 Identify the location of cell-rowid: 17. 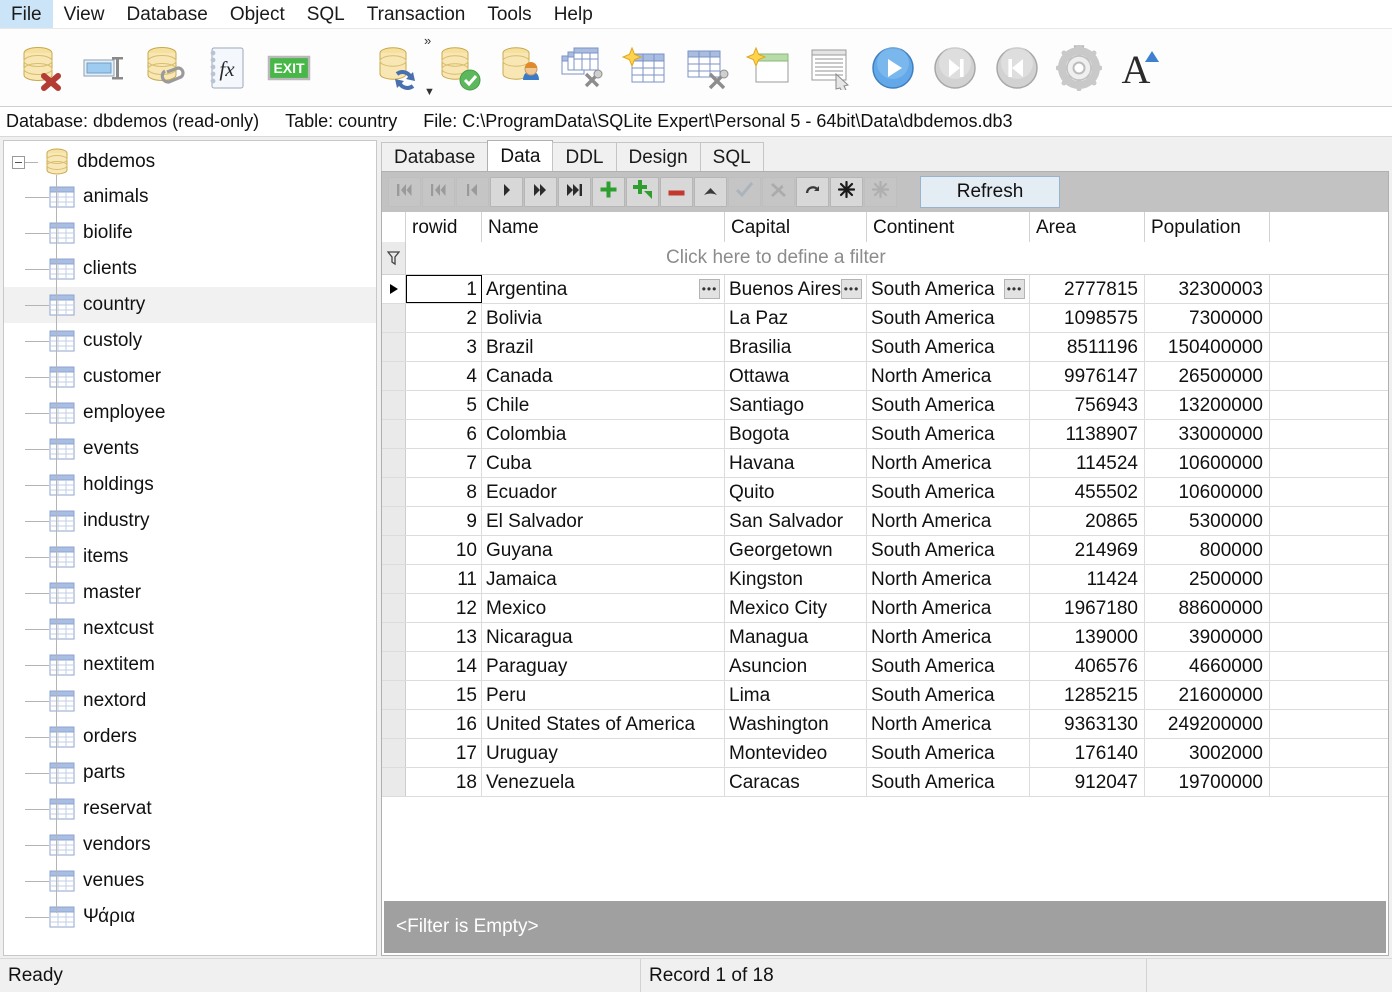
(444, 753).